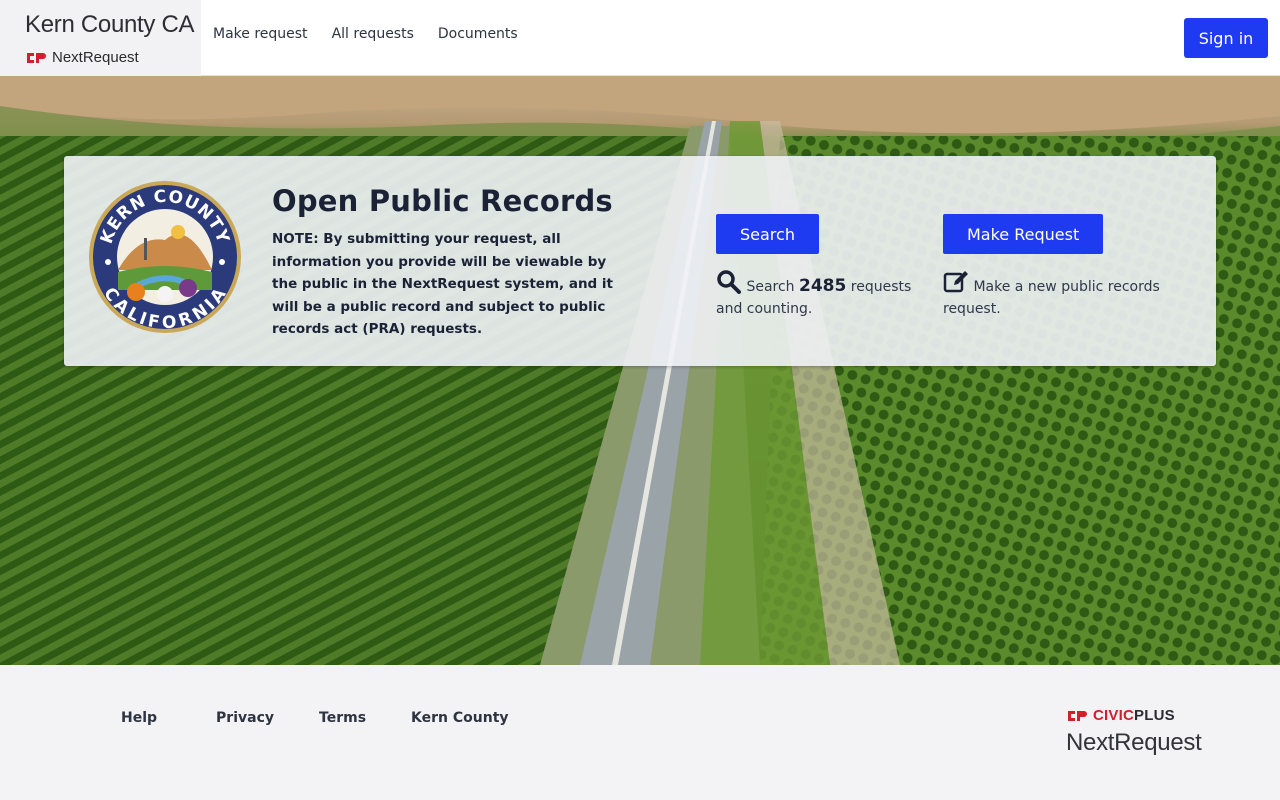  What do you see at coordinates (1114, 715) in the screenshot?
I see `civicplus-civic-text: CIVIC` at bounding box center [1114, 715].